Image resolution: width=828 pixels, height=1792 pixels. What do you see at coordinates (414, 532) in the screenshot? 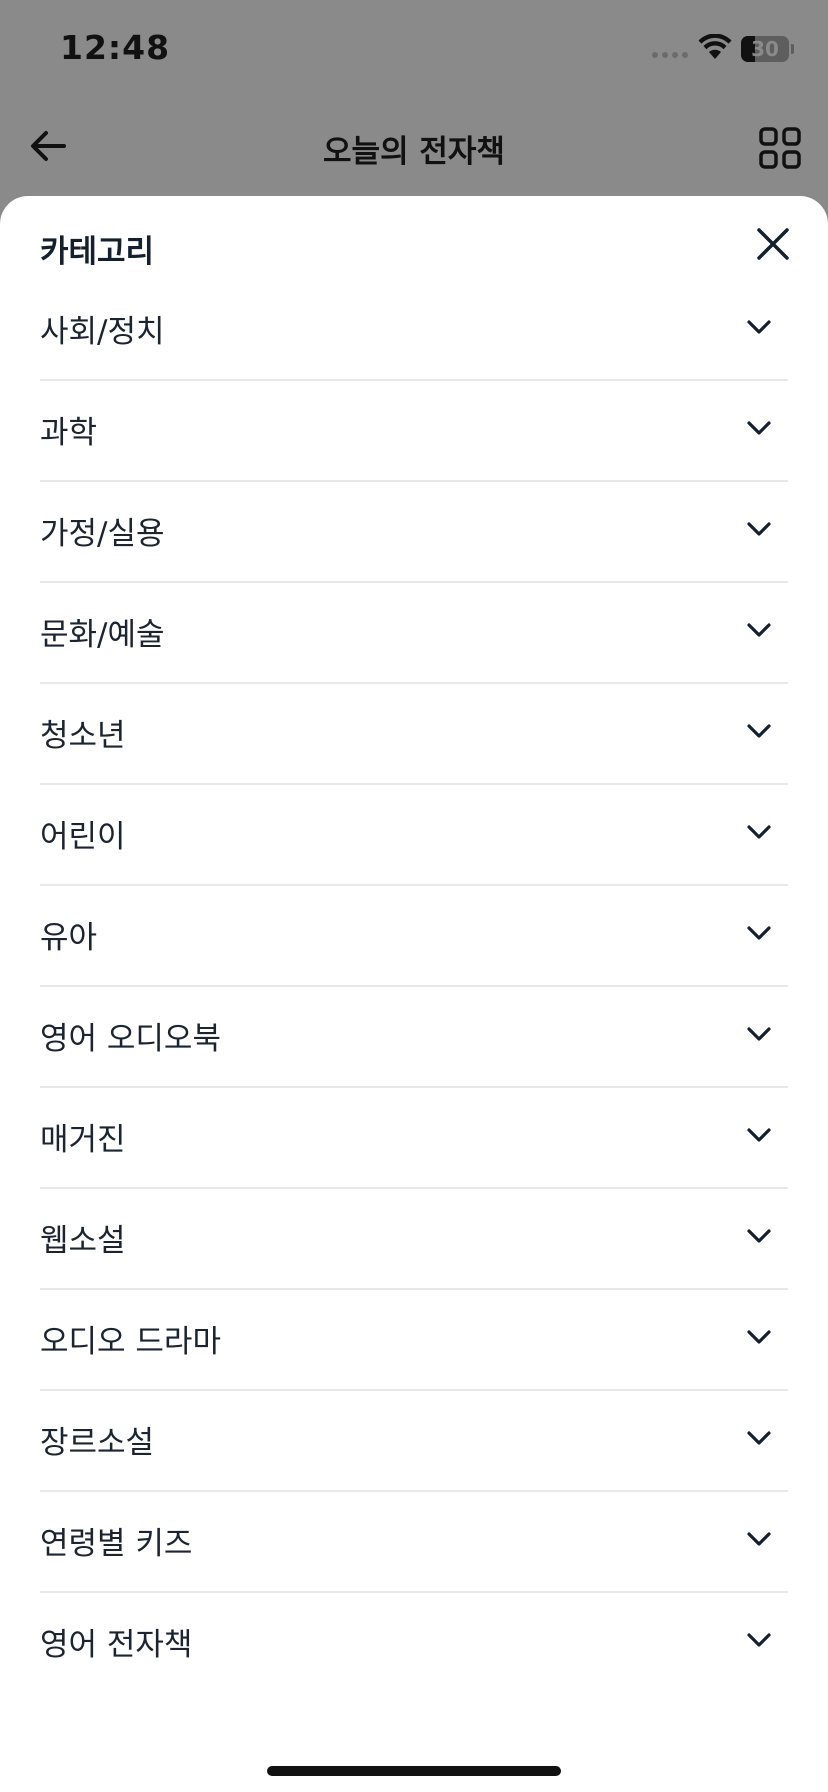
I see `category-item: 가정/실용` at bounding box center [414, 532].